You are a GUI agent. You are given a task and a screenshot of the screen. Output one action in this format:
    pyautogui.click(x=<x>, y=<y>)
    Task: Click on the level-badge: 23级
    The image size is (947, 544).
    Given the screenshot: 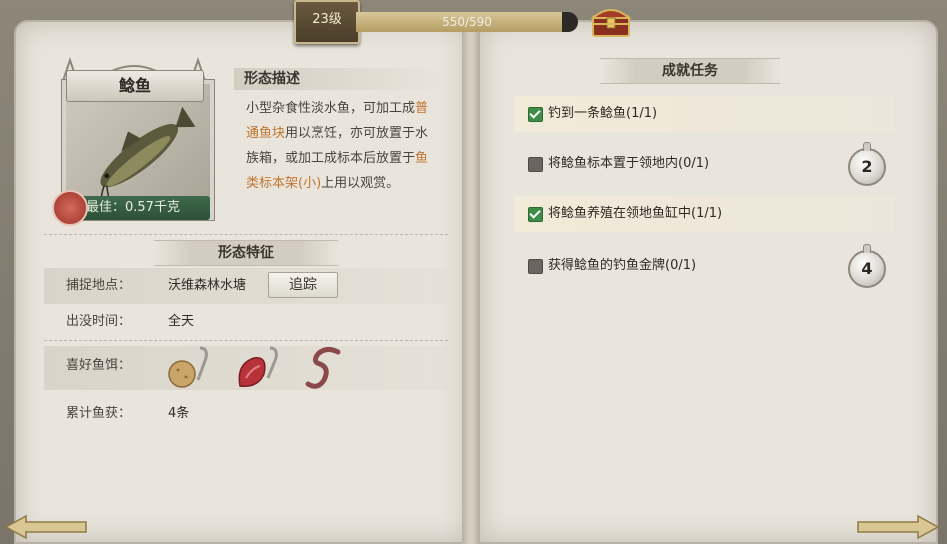 What is the action you would take?
    pyautogui.click(x=327, y=22)
    